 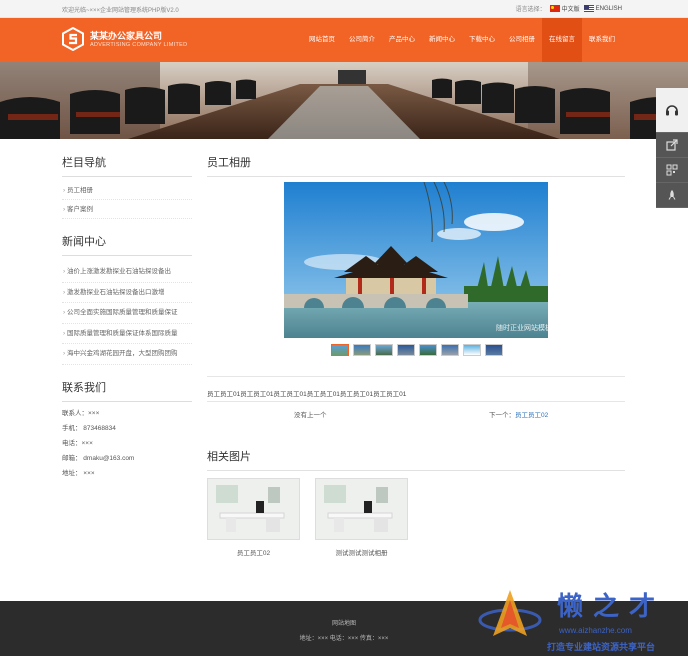 I want to click on banner-image, so click(x=344, y=100).